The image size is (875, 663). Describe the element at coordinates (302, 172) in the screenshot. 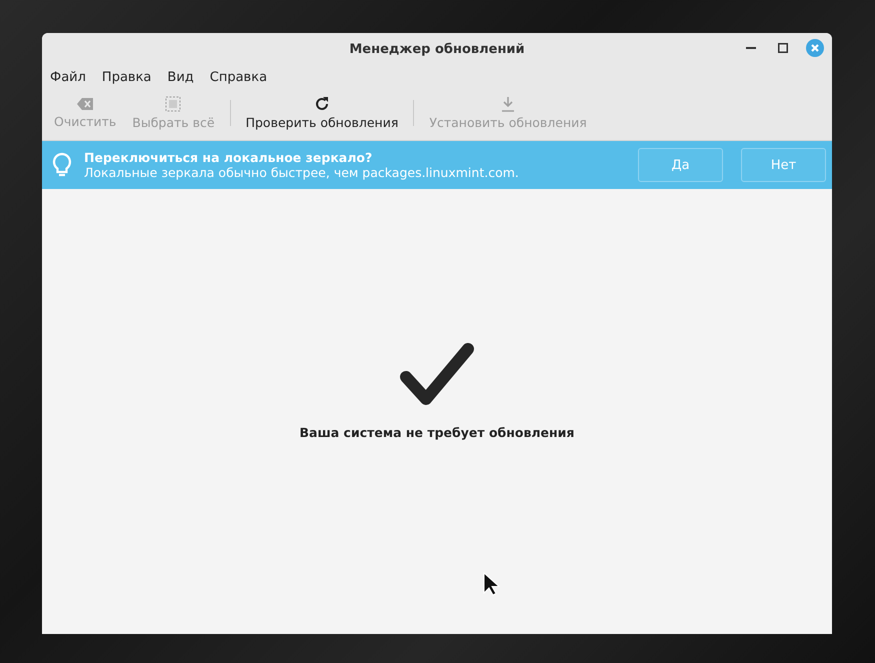

I see `info-message: Локальные зеркала обычно быстрее, чем packages.linuxmint.com.` at that location.